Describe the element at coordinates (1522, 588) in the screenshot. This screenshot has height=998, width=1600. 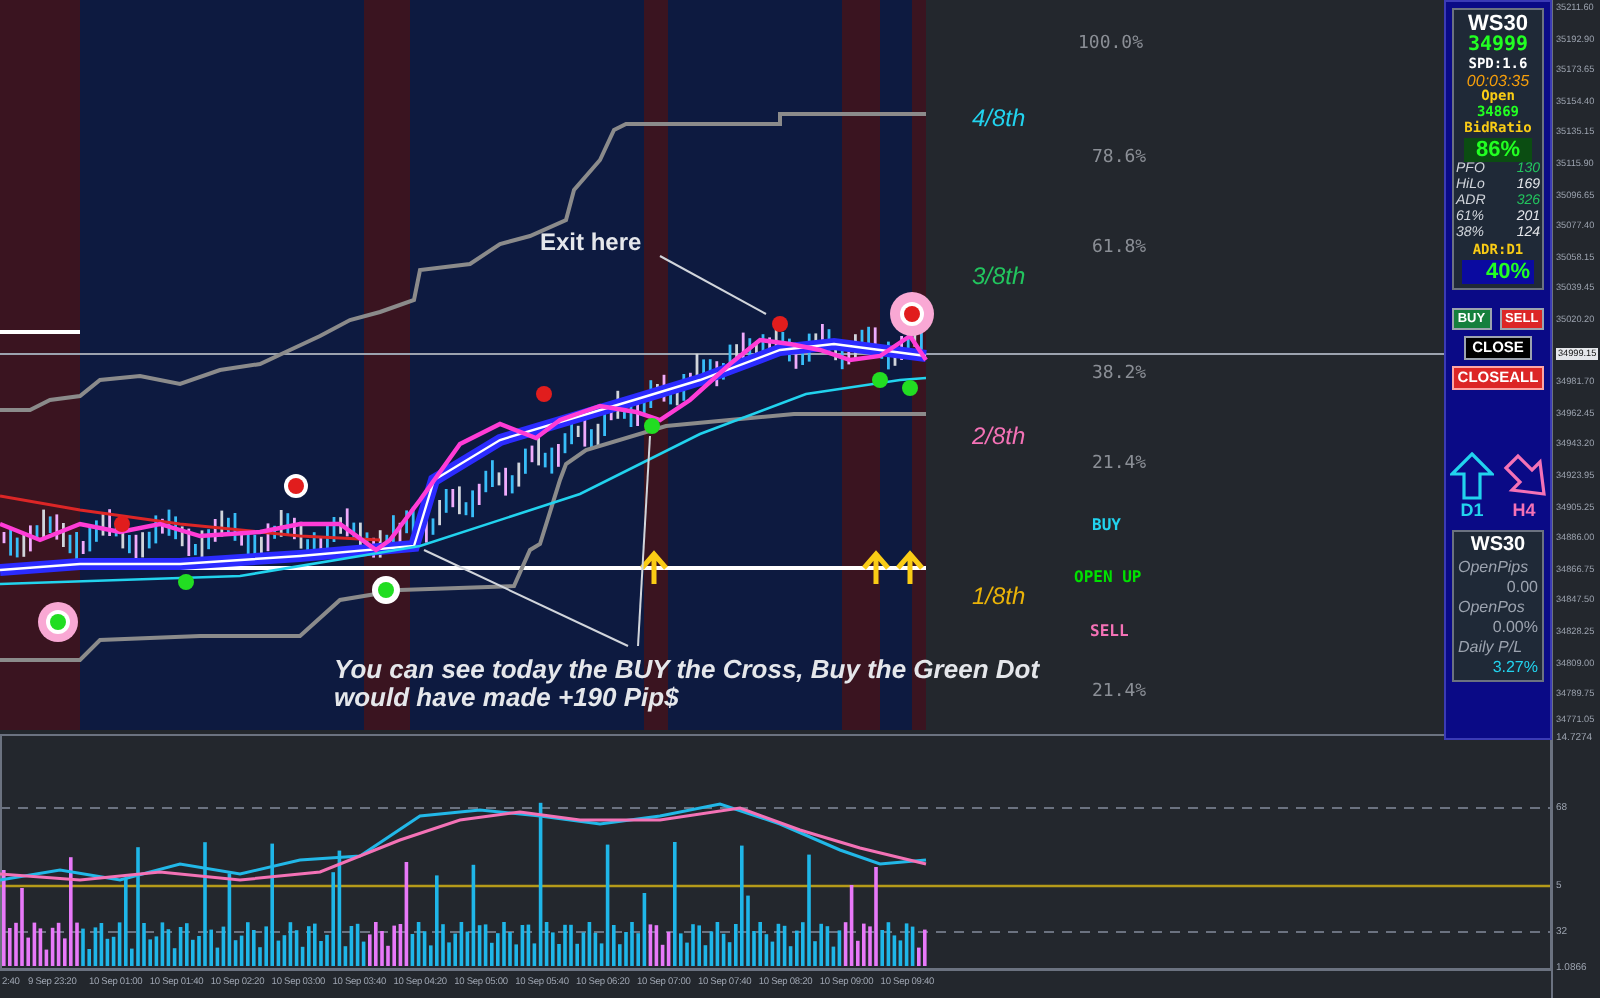
I see `account-value: 0.00` at that location.